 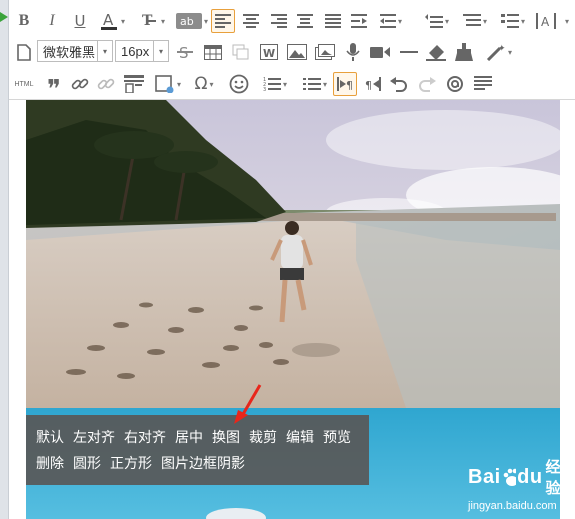 I want to click on align-center-button, so click(x=251, y=21).